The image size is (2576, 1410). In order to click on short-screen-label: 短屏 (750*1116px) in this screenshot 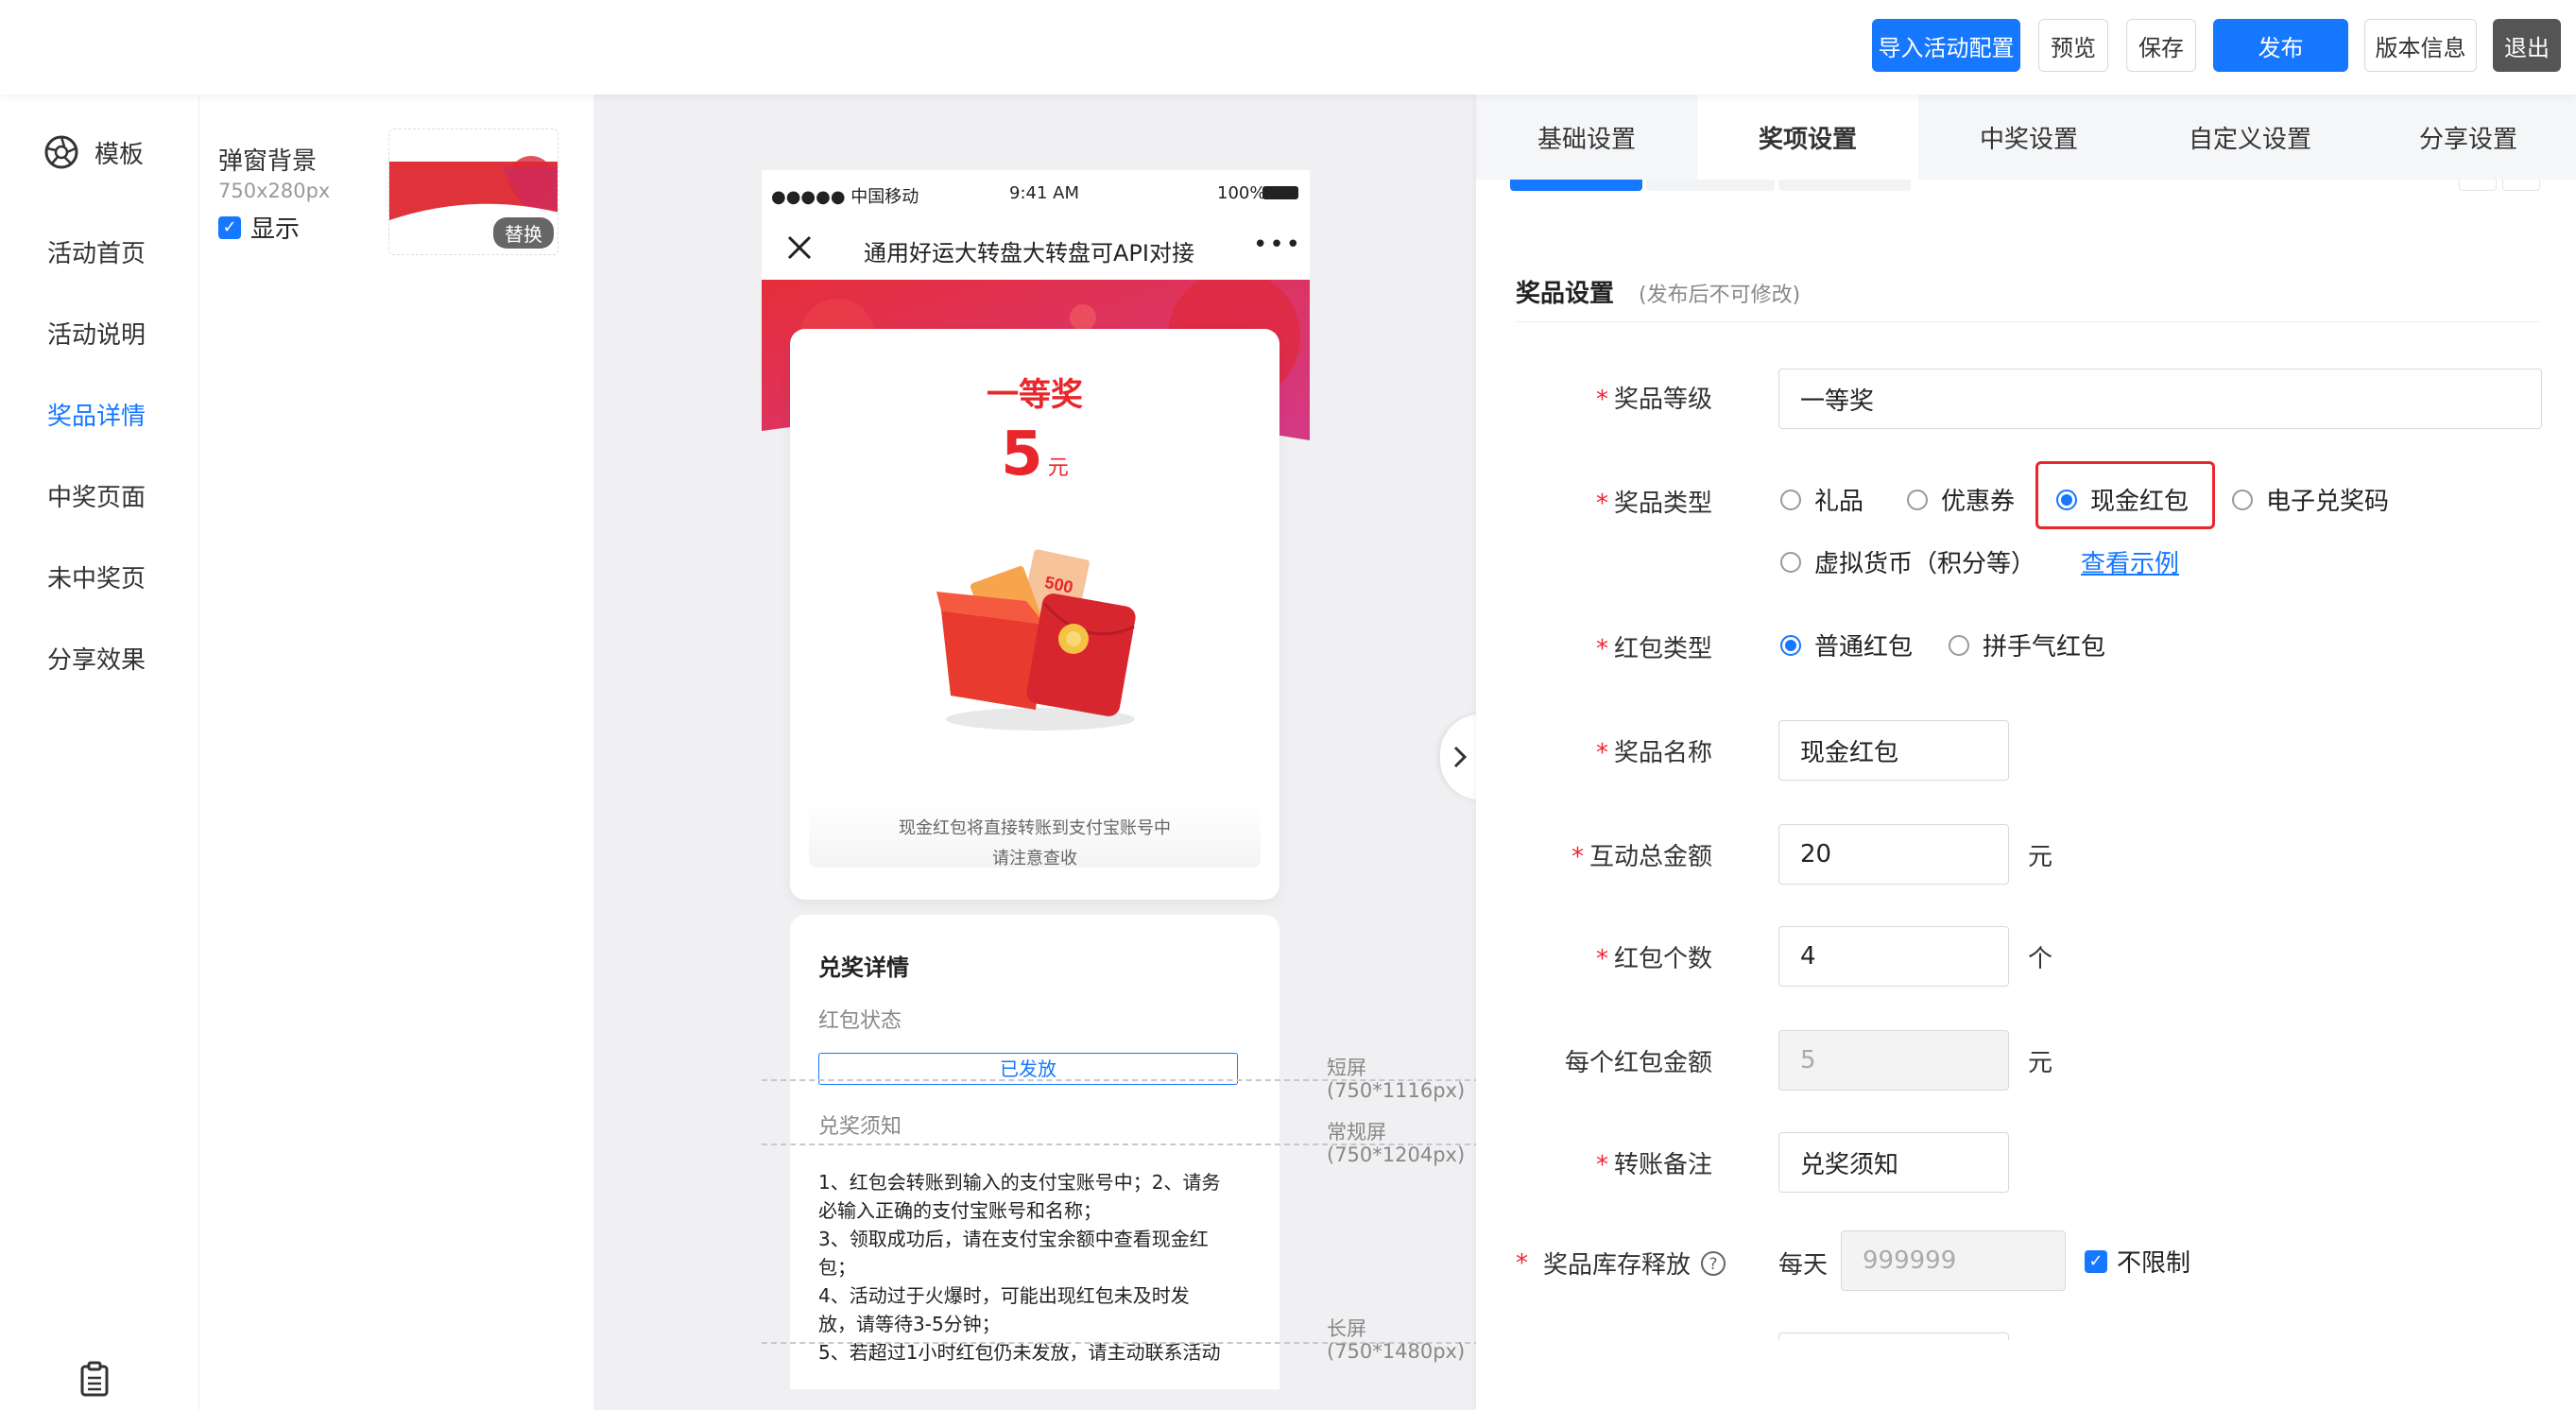, I will do `click(1396, 1079)`.